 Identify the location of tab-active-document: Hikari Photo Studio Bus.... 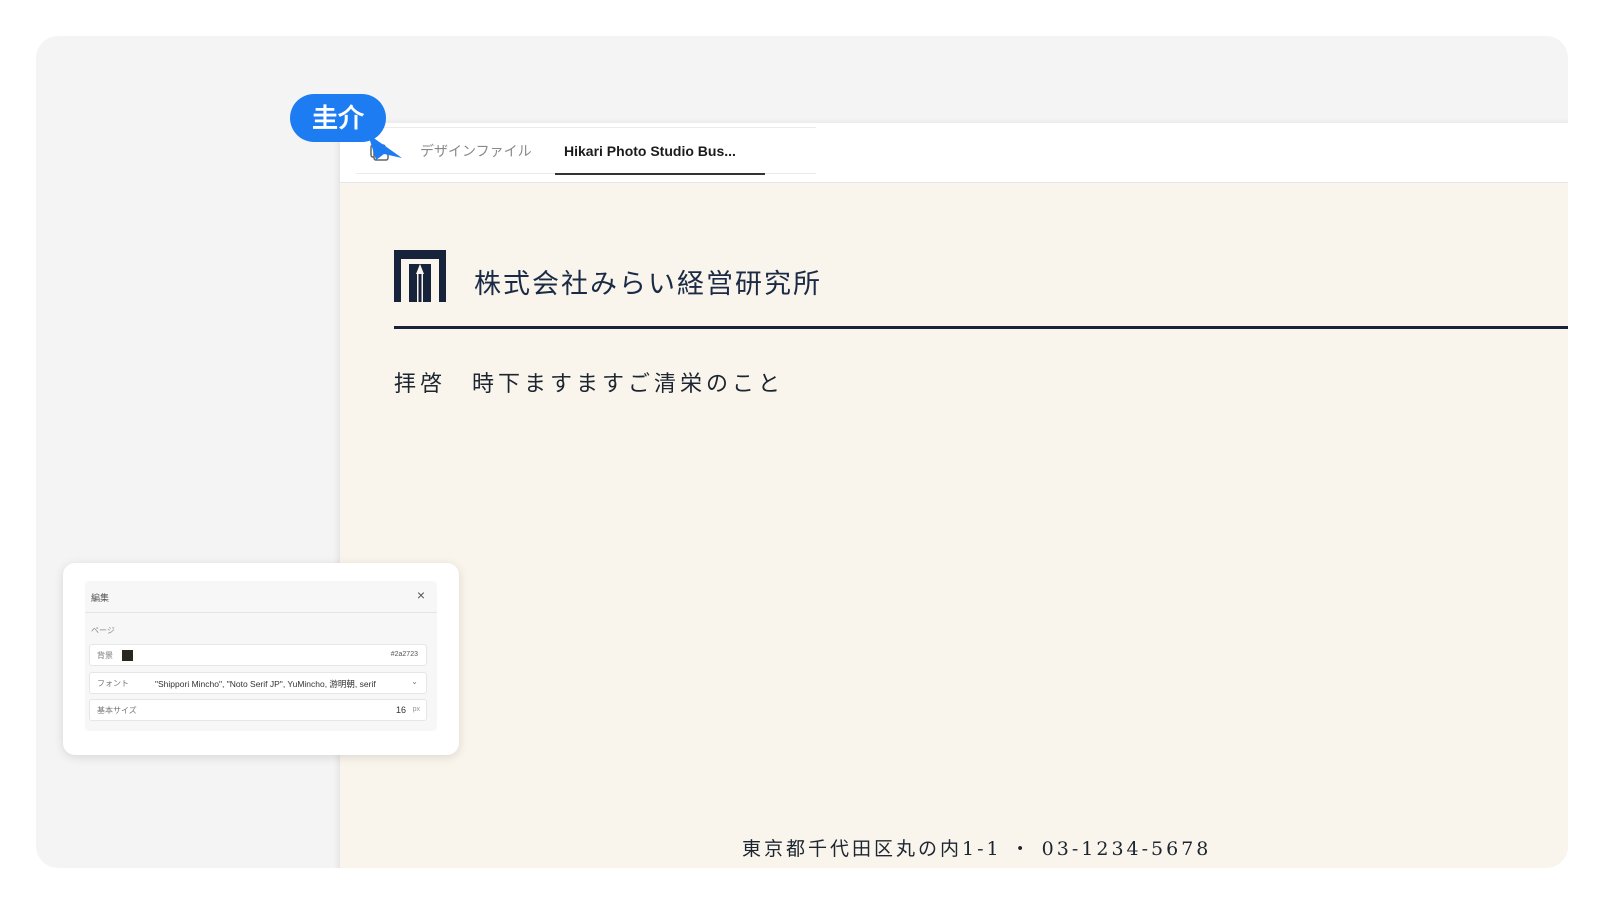
(660, 158).